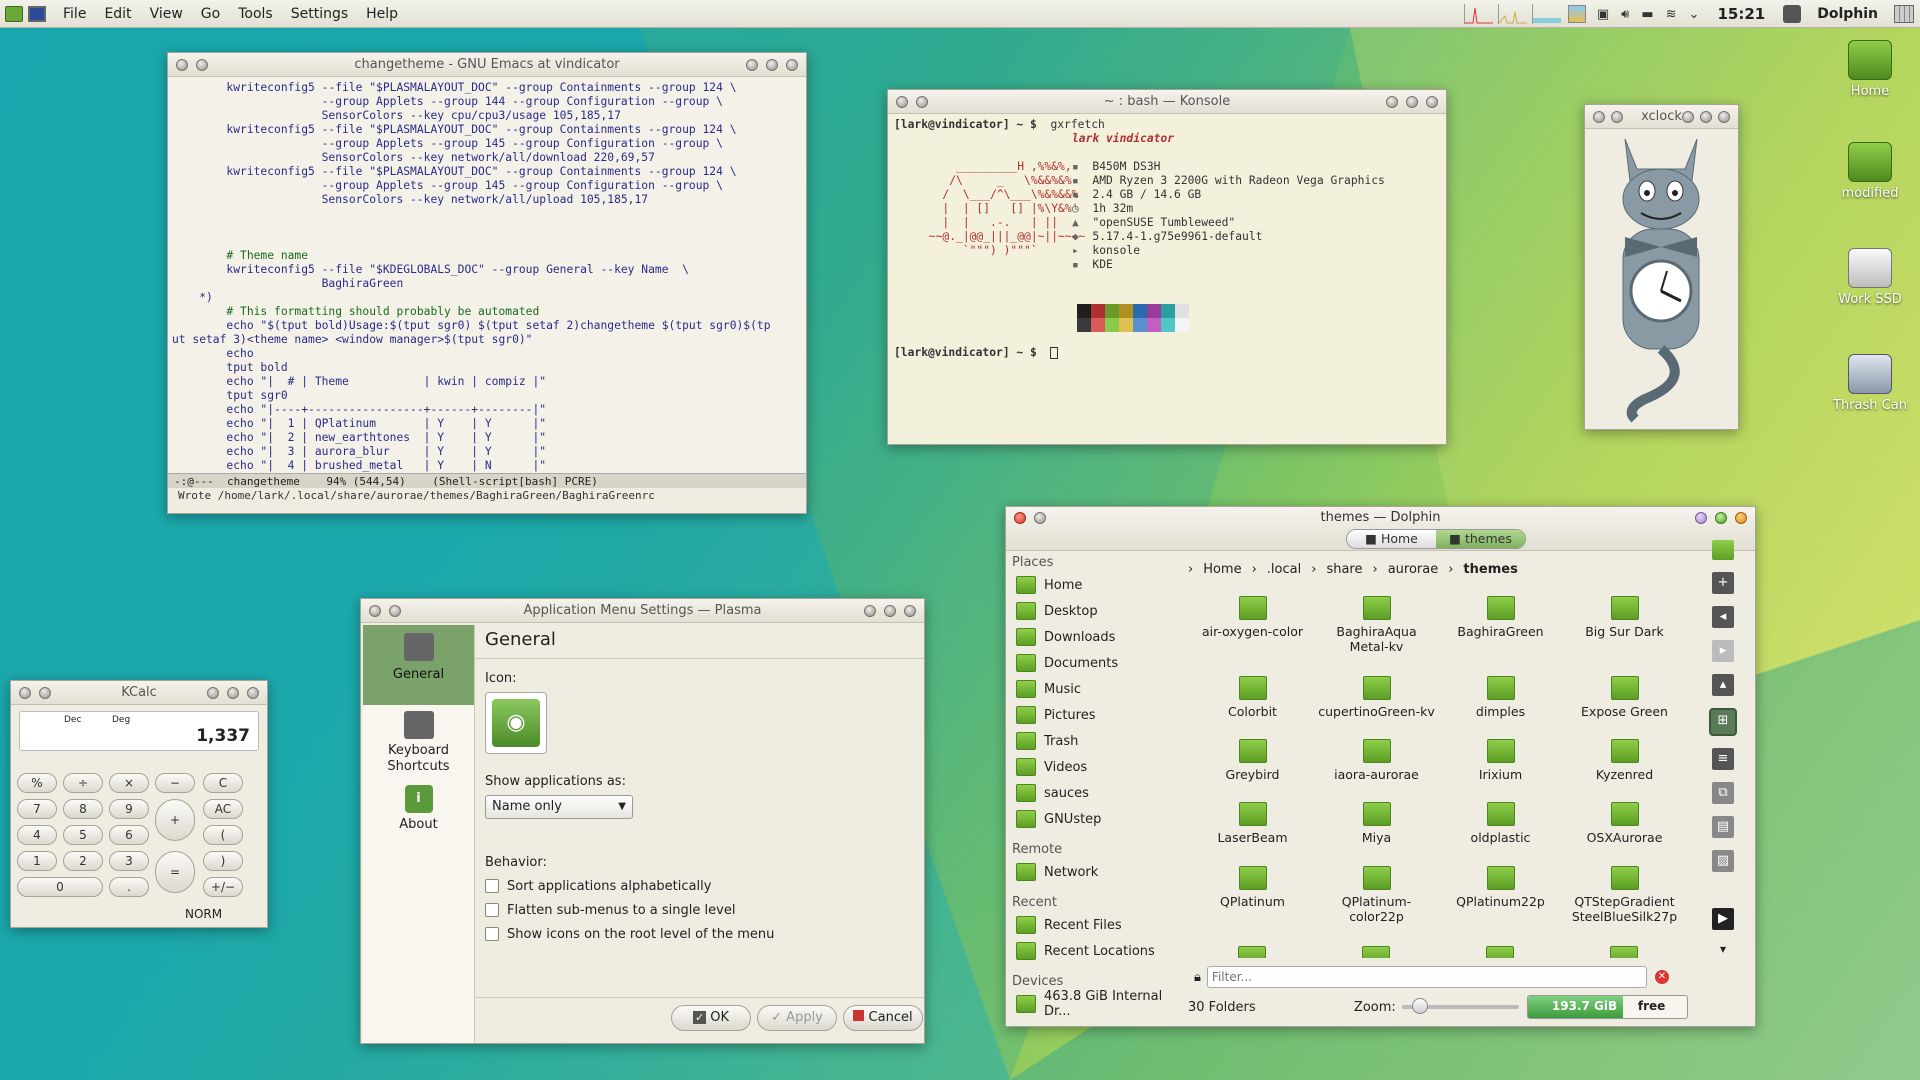  I want to click on folder-item: Irixium, so click(1500, 760).